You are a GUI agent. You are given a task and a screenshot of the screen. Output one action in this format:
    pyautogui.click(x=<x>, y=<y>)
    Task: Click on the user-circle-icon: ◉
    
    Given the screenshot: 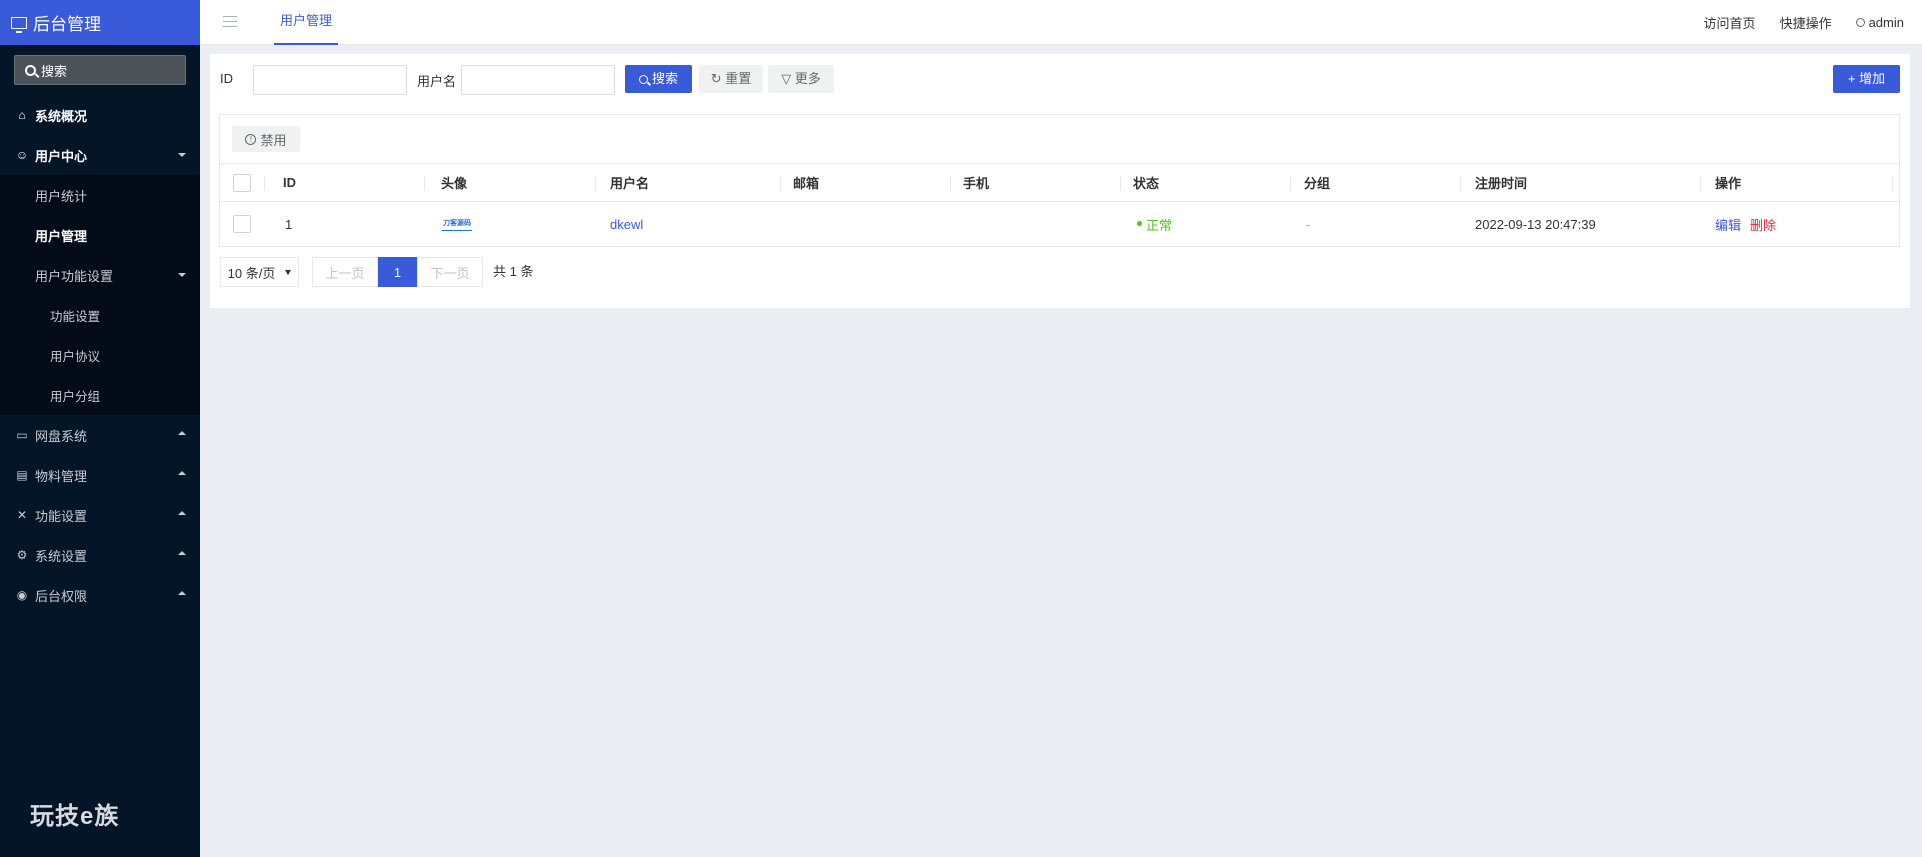 What is the action you would take?
    pyautogui.click(x=22, y=595)
    